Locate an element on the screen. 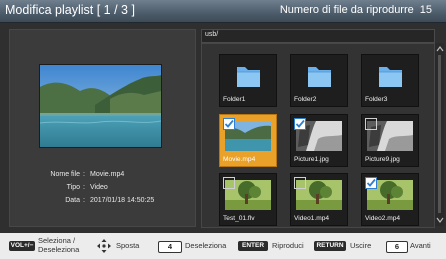 The image size is (446, 259). enter-key: ENTER is located at coordinates (253, 246).